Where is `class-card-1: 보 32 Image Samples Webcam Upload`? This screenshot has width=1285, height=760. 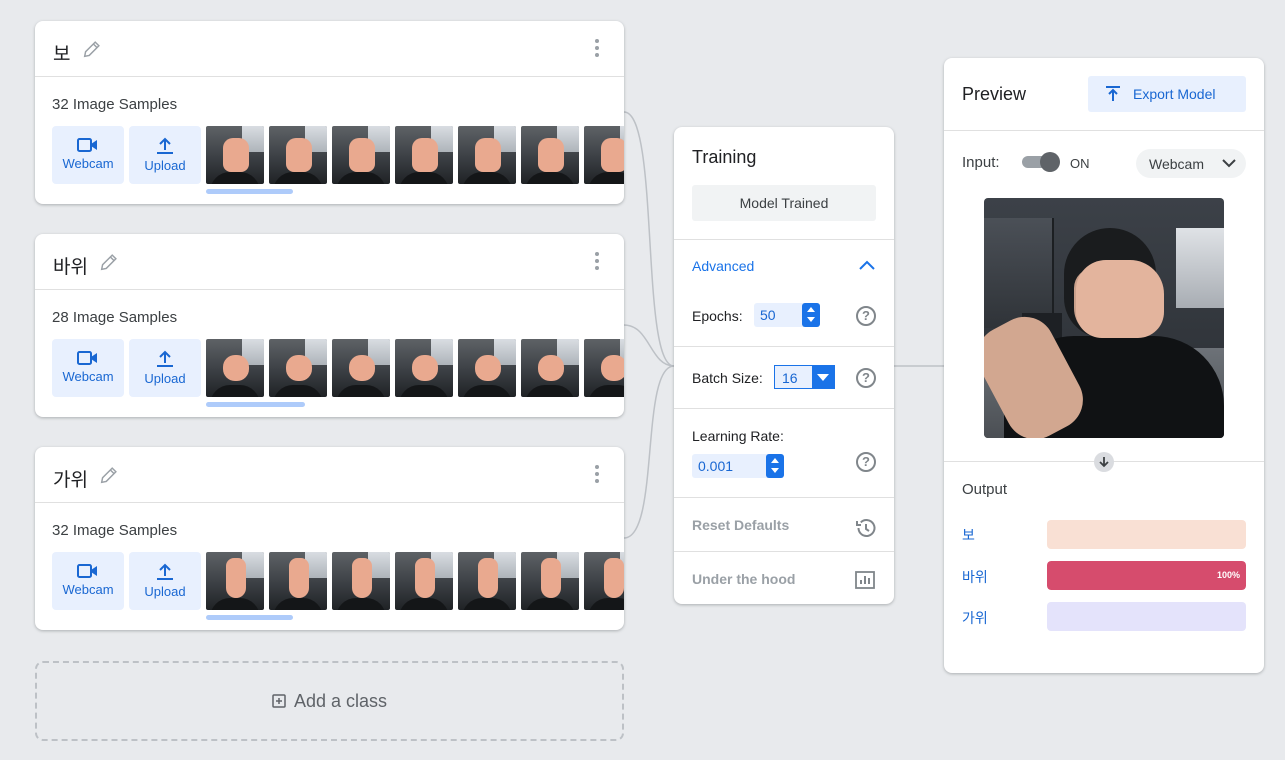 class-card-1: 보 32 Image Samples Webcam Upload is located at coordinates (329, 112).